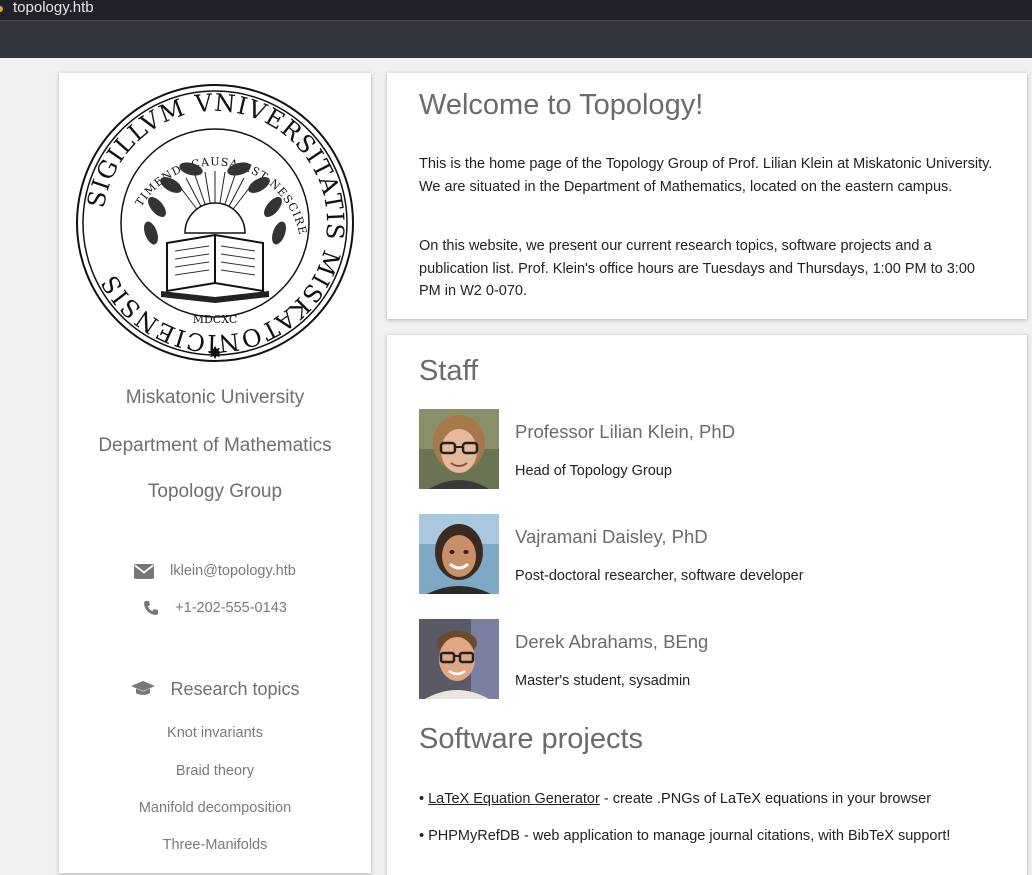 The height and width of the screenshot is (875, 1032). I want to click on topic-three-manifolds: Three-Manifolds, so click(215, 845).